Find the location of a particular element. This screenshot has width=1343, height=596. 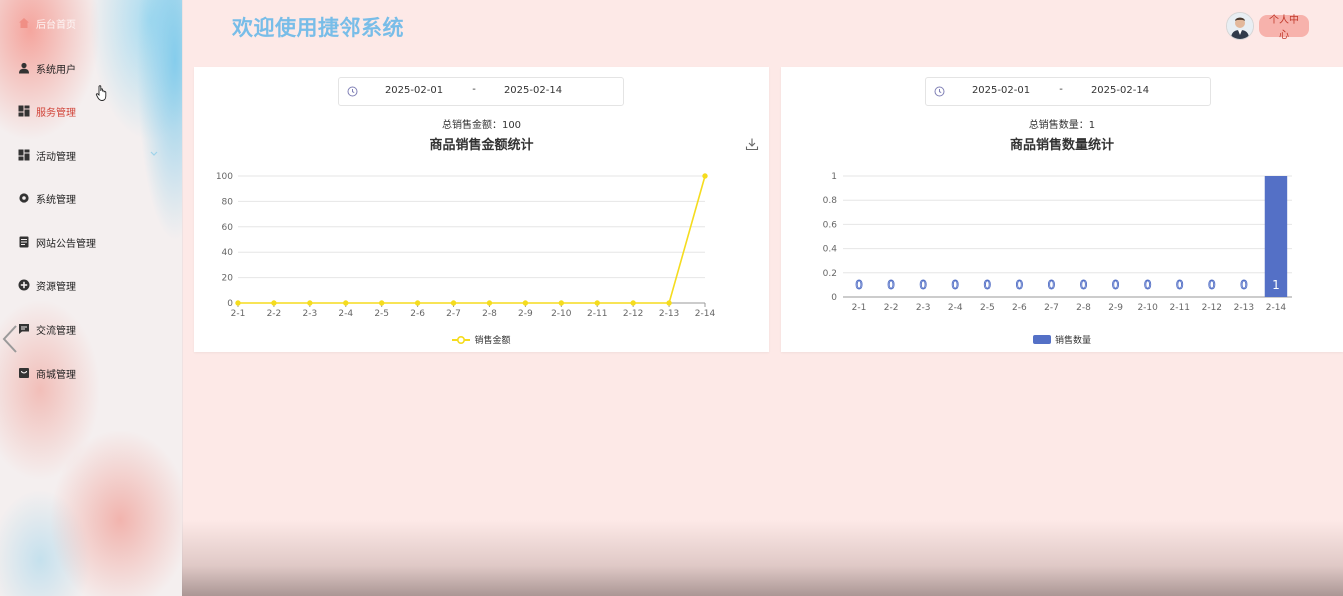

sidebar-item-resource: 资源管理 is located at coordinates (47, 285).